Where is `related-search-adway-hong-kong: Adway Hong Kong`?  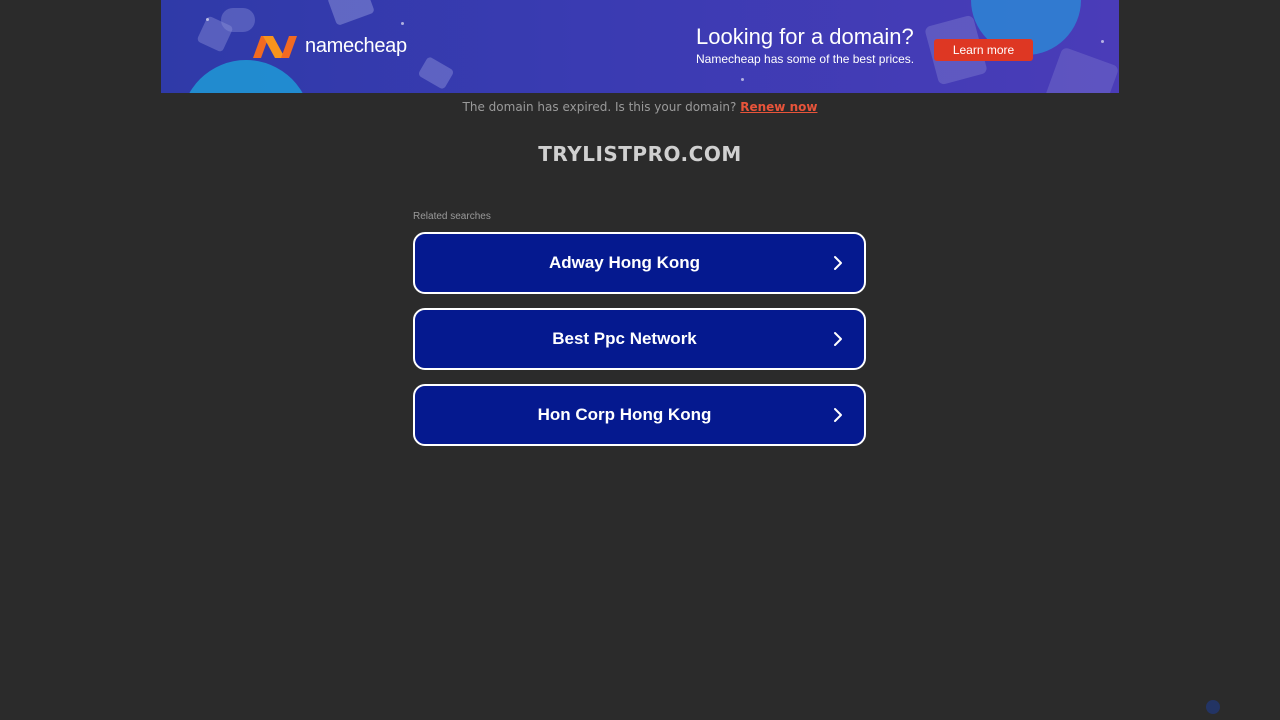 related-search-adway-hong-kong: Adway Hong Kong is located at coordinates (639, 263).